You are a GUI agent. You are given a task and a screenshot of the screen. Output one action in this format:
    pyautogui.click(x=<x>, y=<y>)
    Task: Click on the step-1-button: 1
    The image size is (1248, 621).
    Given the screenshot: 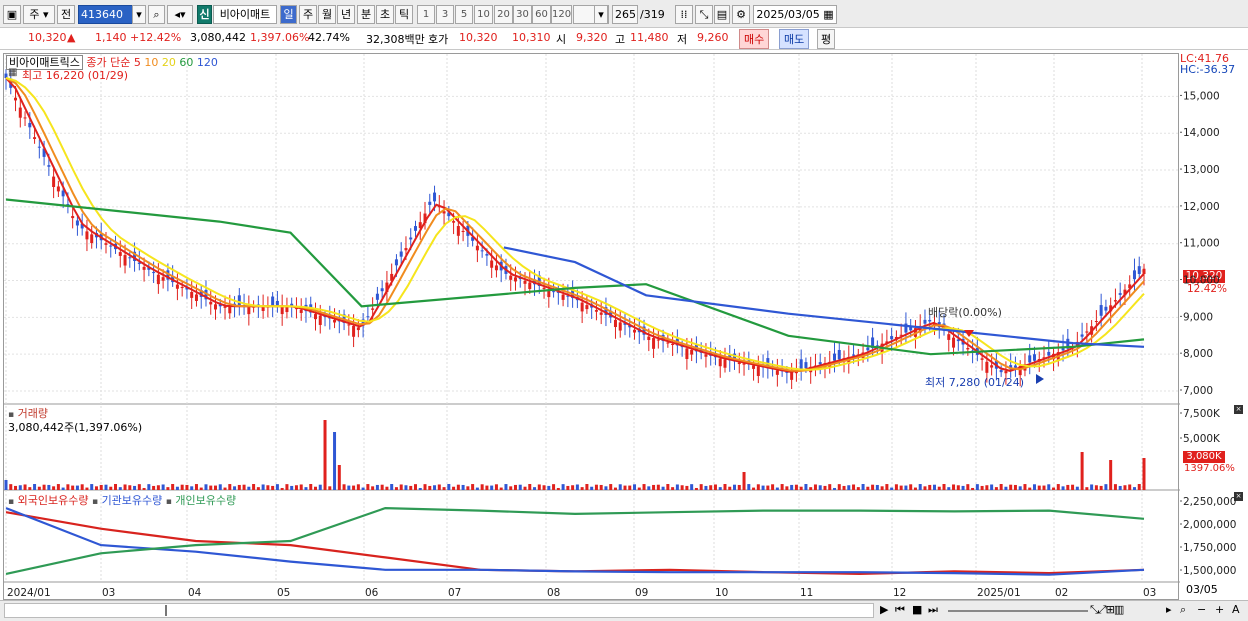 What is the action you would take?
    pyautogui.click(x=426, y=14)
    